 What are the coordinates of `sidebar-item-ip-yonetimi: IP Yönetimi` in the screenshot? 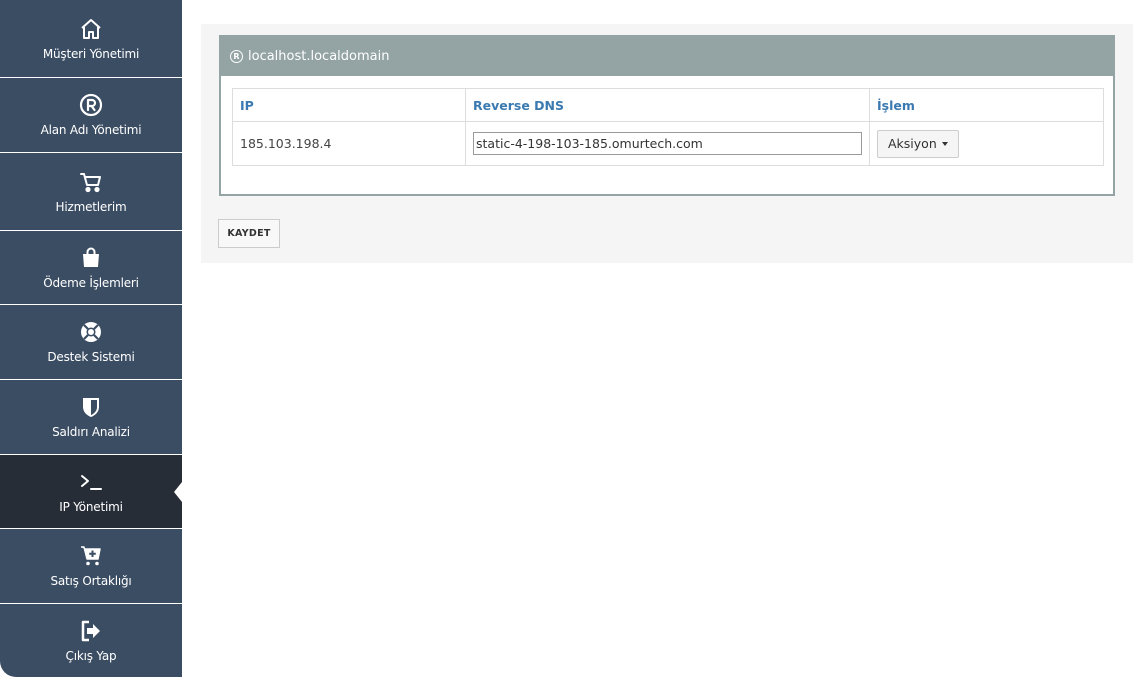 It's located at (91, 492).